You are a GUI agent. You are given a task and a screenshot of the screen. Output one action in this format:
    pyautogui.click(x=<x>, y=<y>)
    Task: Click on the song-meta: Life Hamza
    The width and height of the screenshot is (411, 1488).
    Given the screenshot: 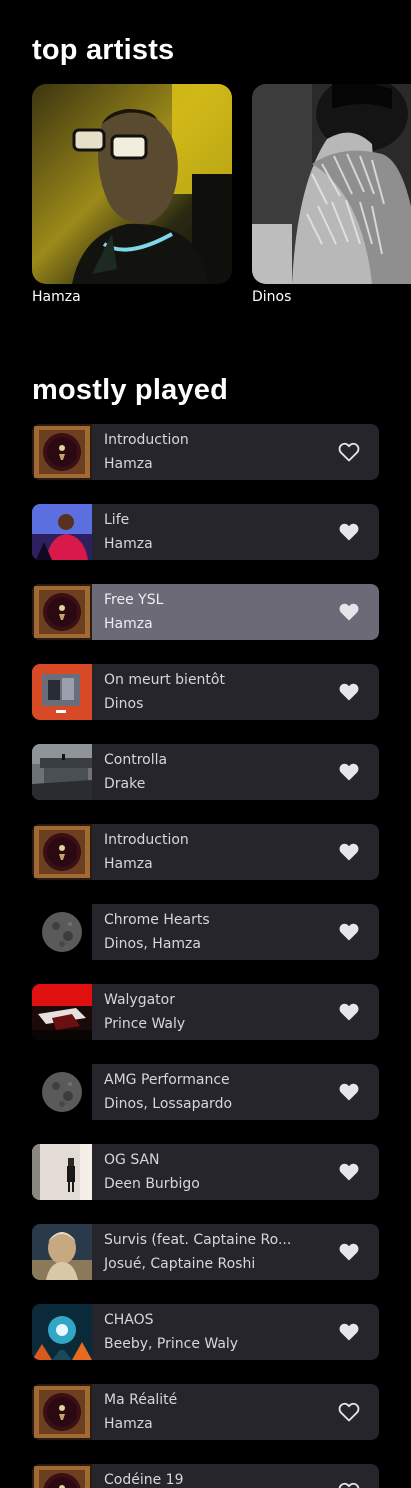 What is the action you would take?
    pyautogui.click(x=235, y=532)
    